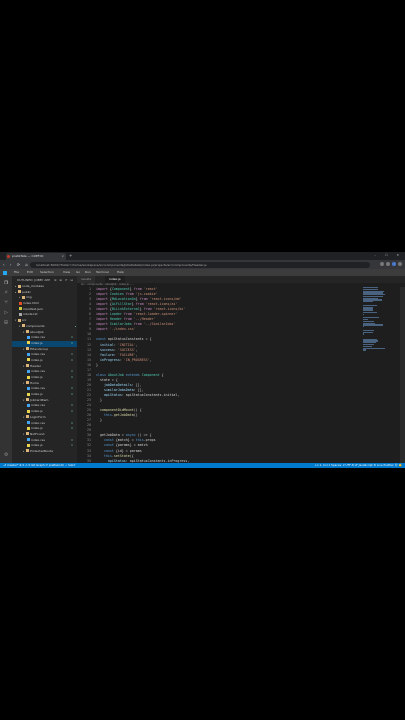  What do you see at coordinates (6, 283) in the screenshot?
I see `files-icon: ❐` at bounding box center [6, 283].